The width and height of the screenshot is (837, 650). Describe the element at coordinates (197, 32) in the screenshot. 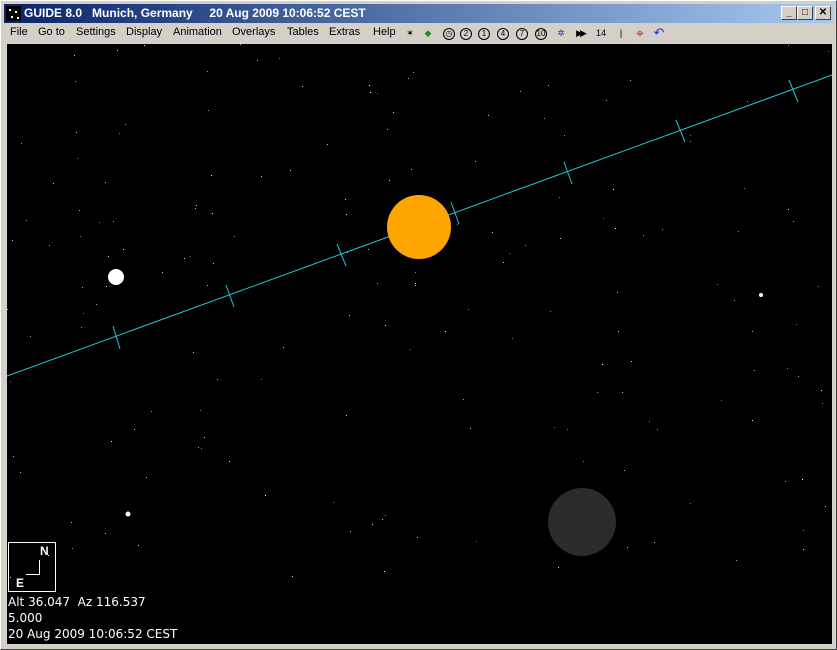

I see `menu-animation: Animation` at that location.